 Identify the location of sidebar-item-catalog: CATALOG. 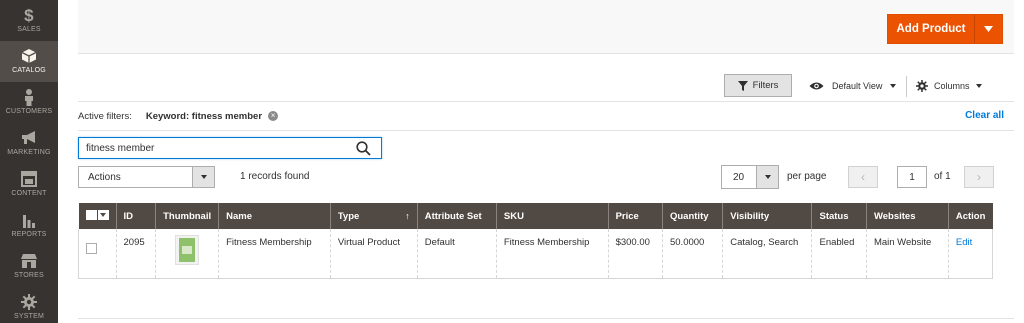
(29, 61).